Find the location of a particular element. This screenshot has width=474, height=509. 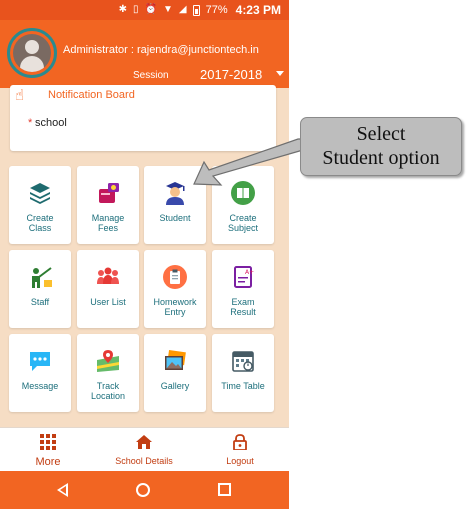

users-icon is located at coordinates (108, 275).